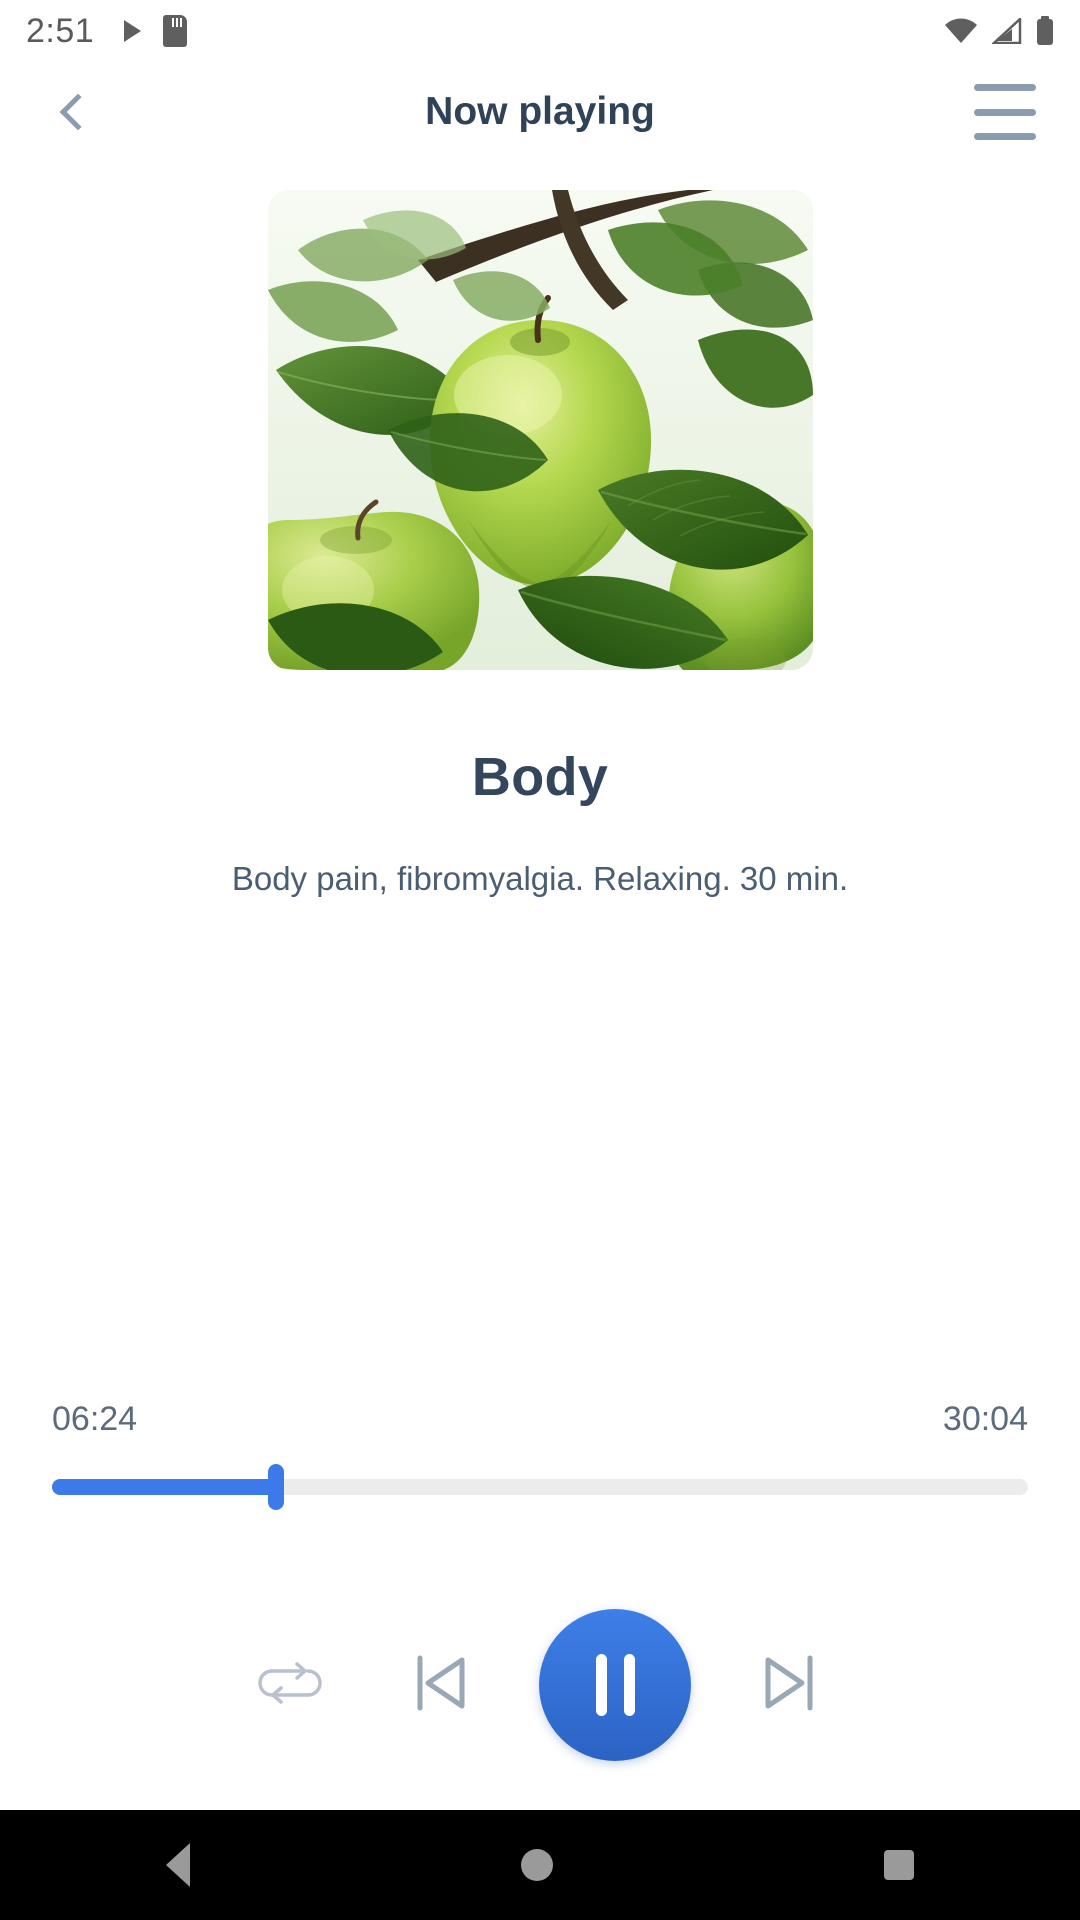 The height and width of the screenshot is (1920, 1080). What do you see at coordinates (164, 1487) in the screenshot?
I see `progress-fill` at bounding box center [164, 1487].